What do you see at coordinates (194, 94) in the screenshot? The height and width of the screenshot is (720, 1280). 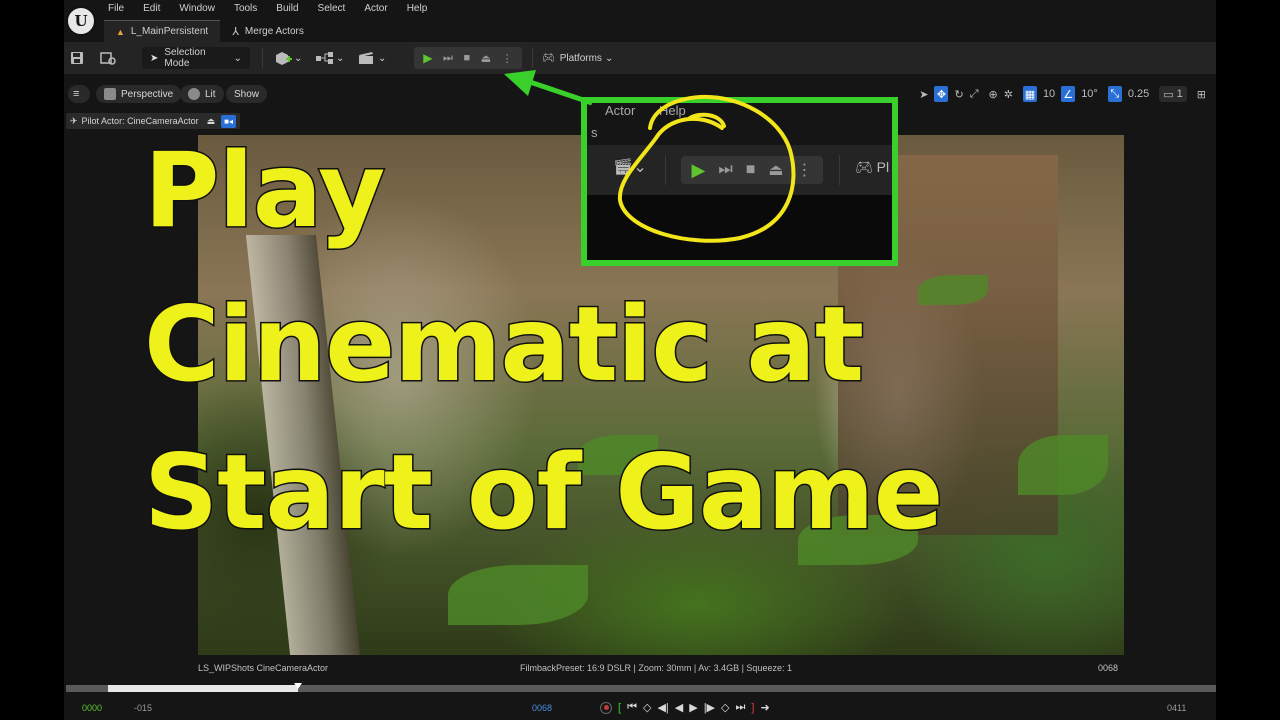 I see `lit-icon` at bounding box center [194, 94].